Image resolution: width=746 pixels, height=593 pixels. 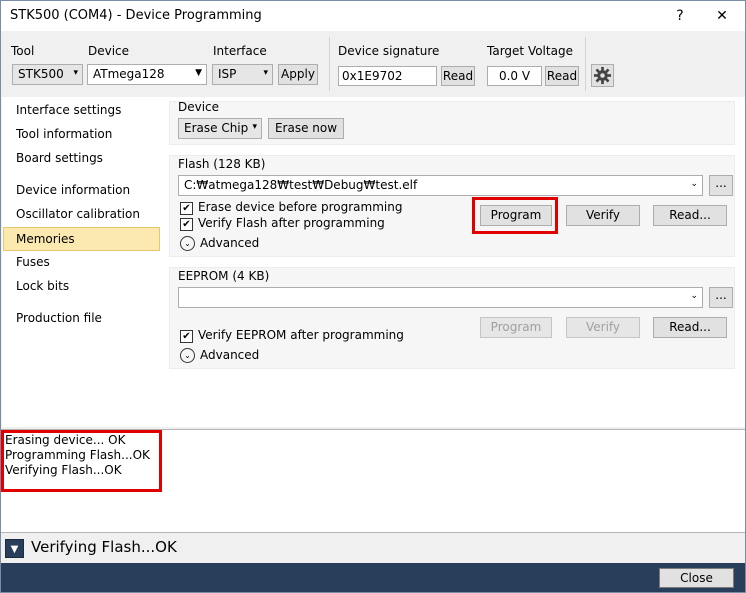 What do you see at coordinates (373, 577) in the screenshot?
I see `dialog-footer: Close` at bounding box center [373, 577].